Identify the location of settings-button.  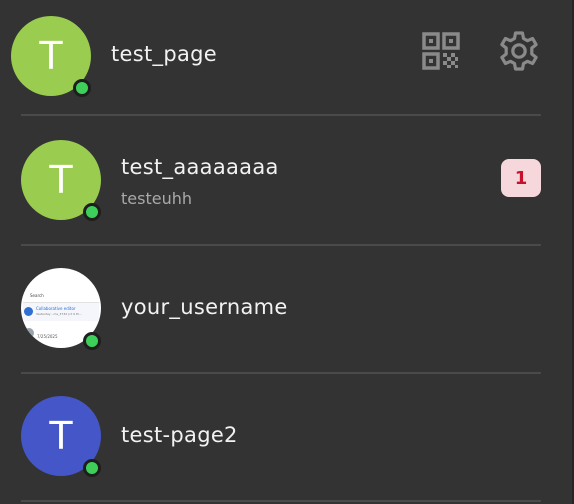
(519, 51).